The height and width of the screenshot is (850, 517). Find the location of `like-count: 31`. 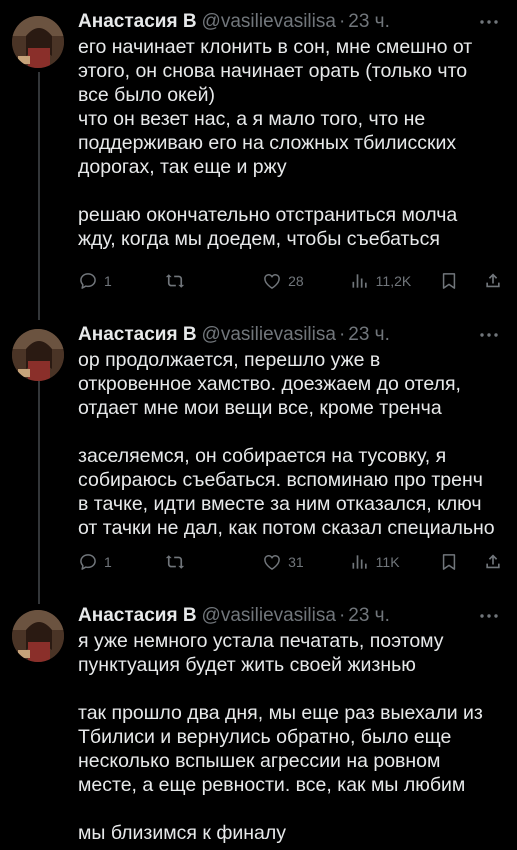

like-count: 31 is located at coordinates (296, 562).